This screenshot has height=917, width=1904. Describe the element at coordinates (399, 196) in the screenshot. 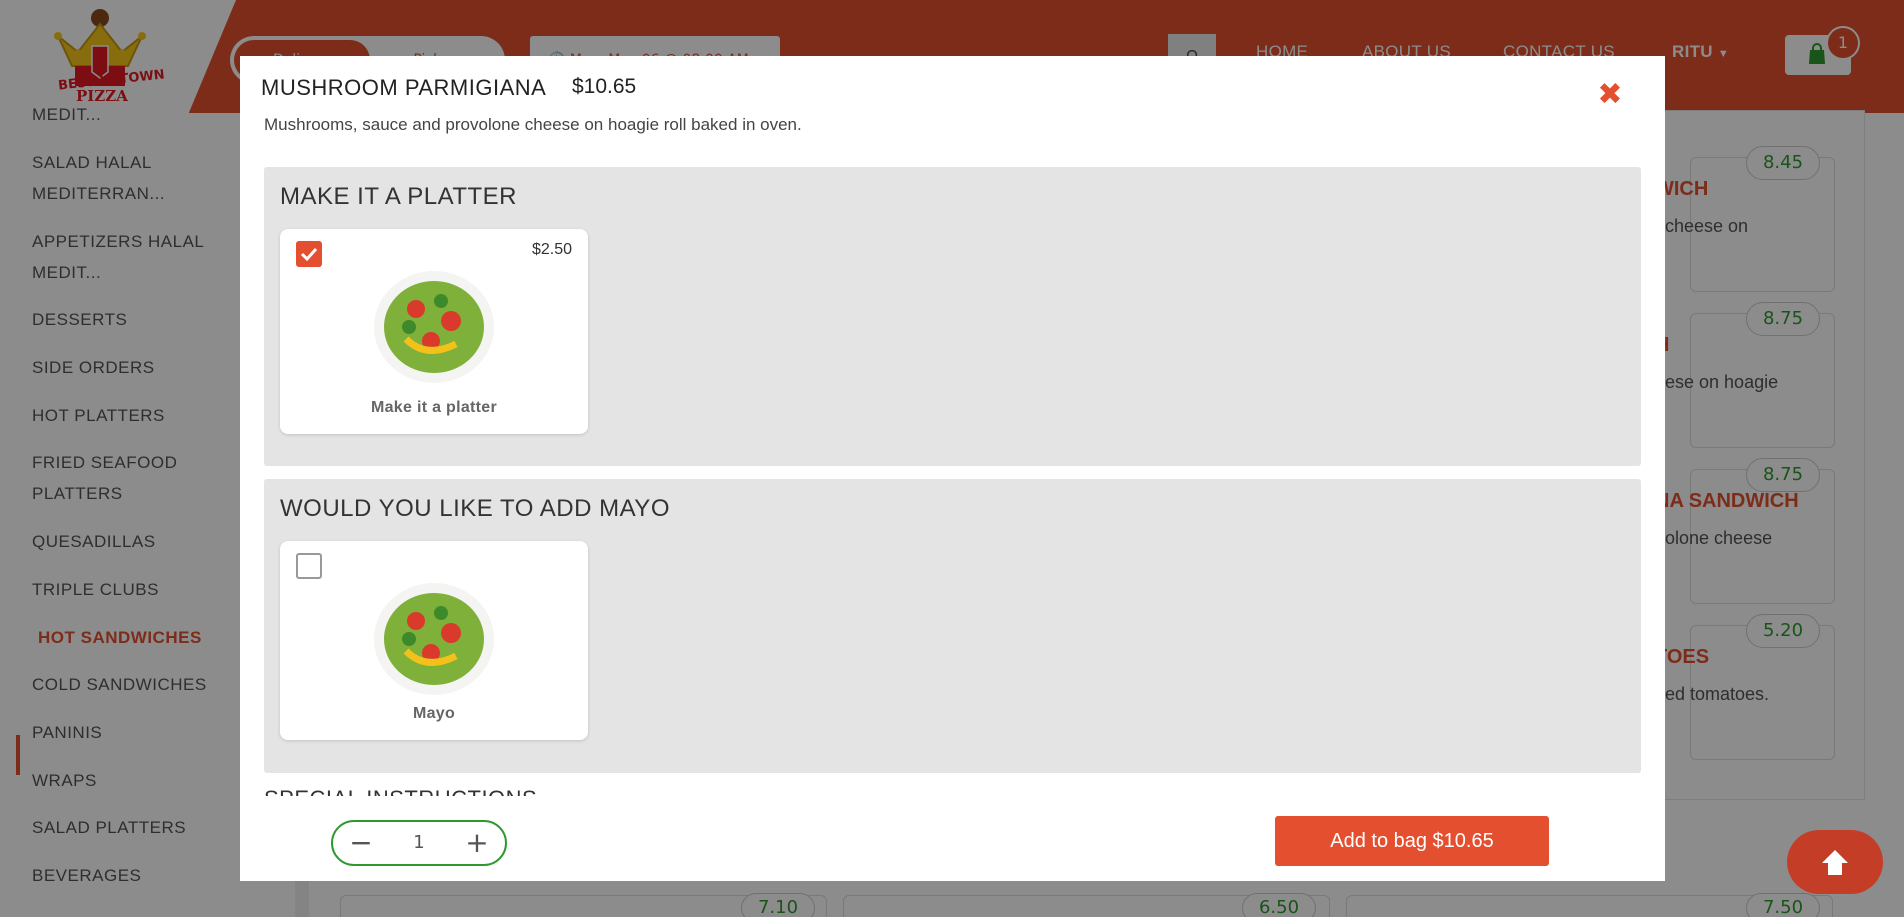

I see `option-group-title: MAKE IT A PLATTER` at that location.